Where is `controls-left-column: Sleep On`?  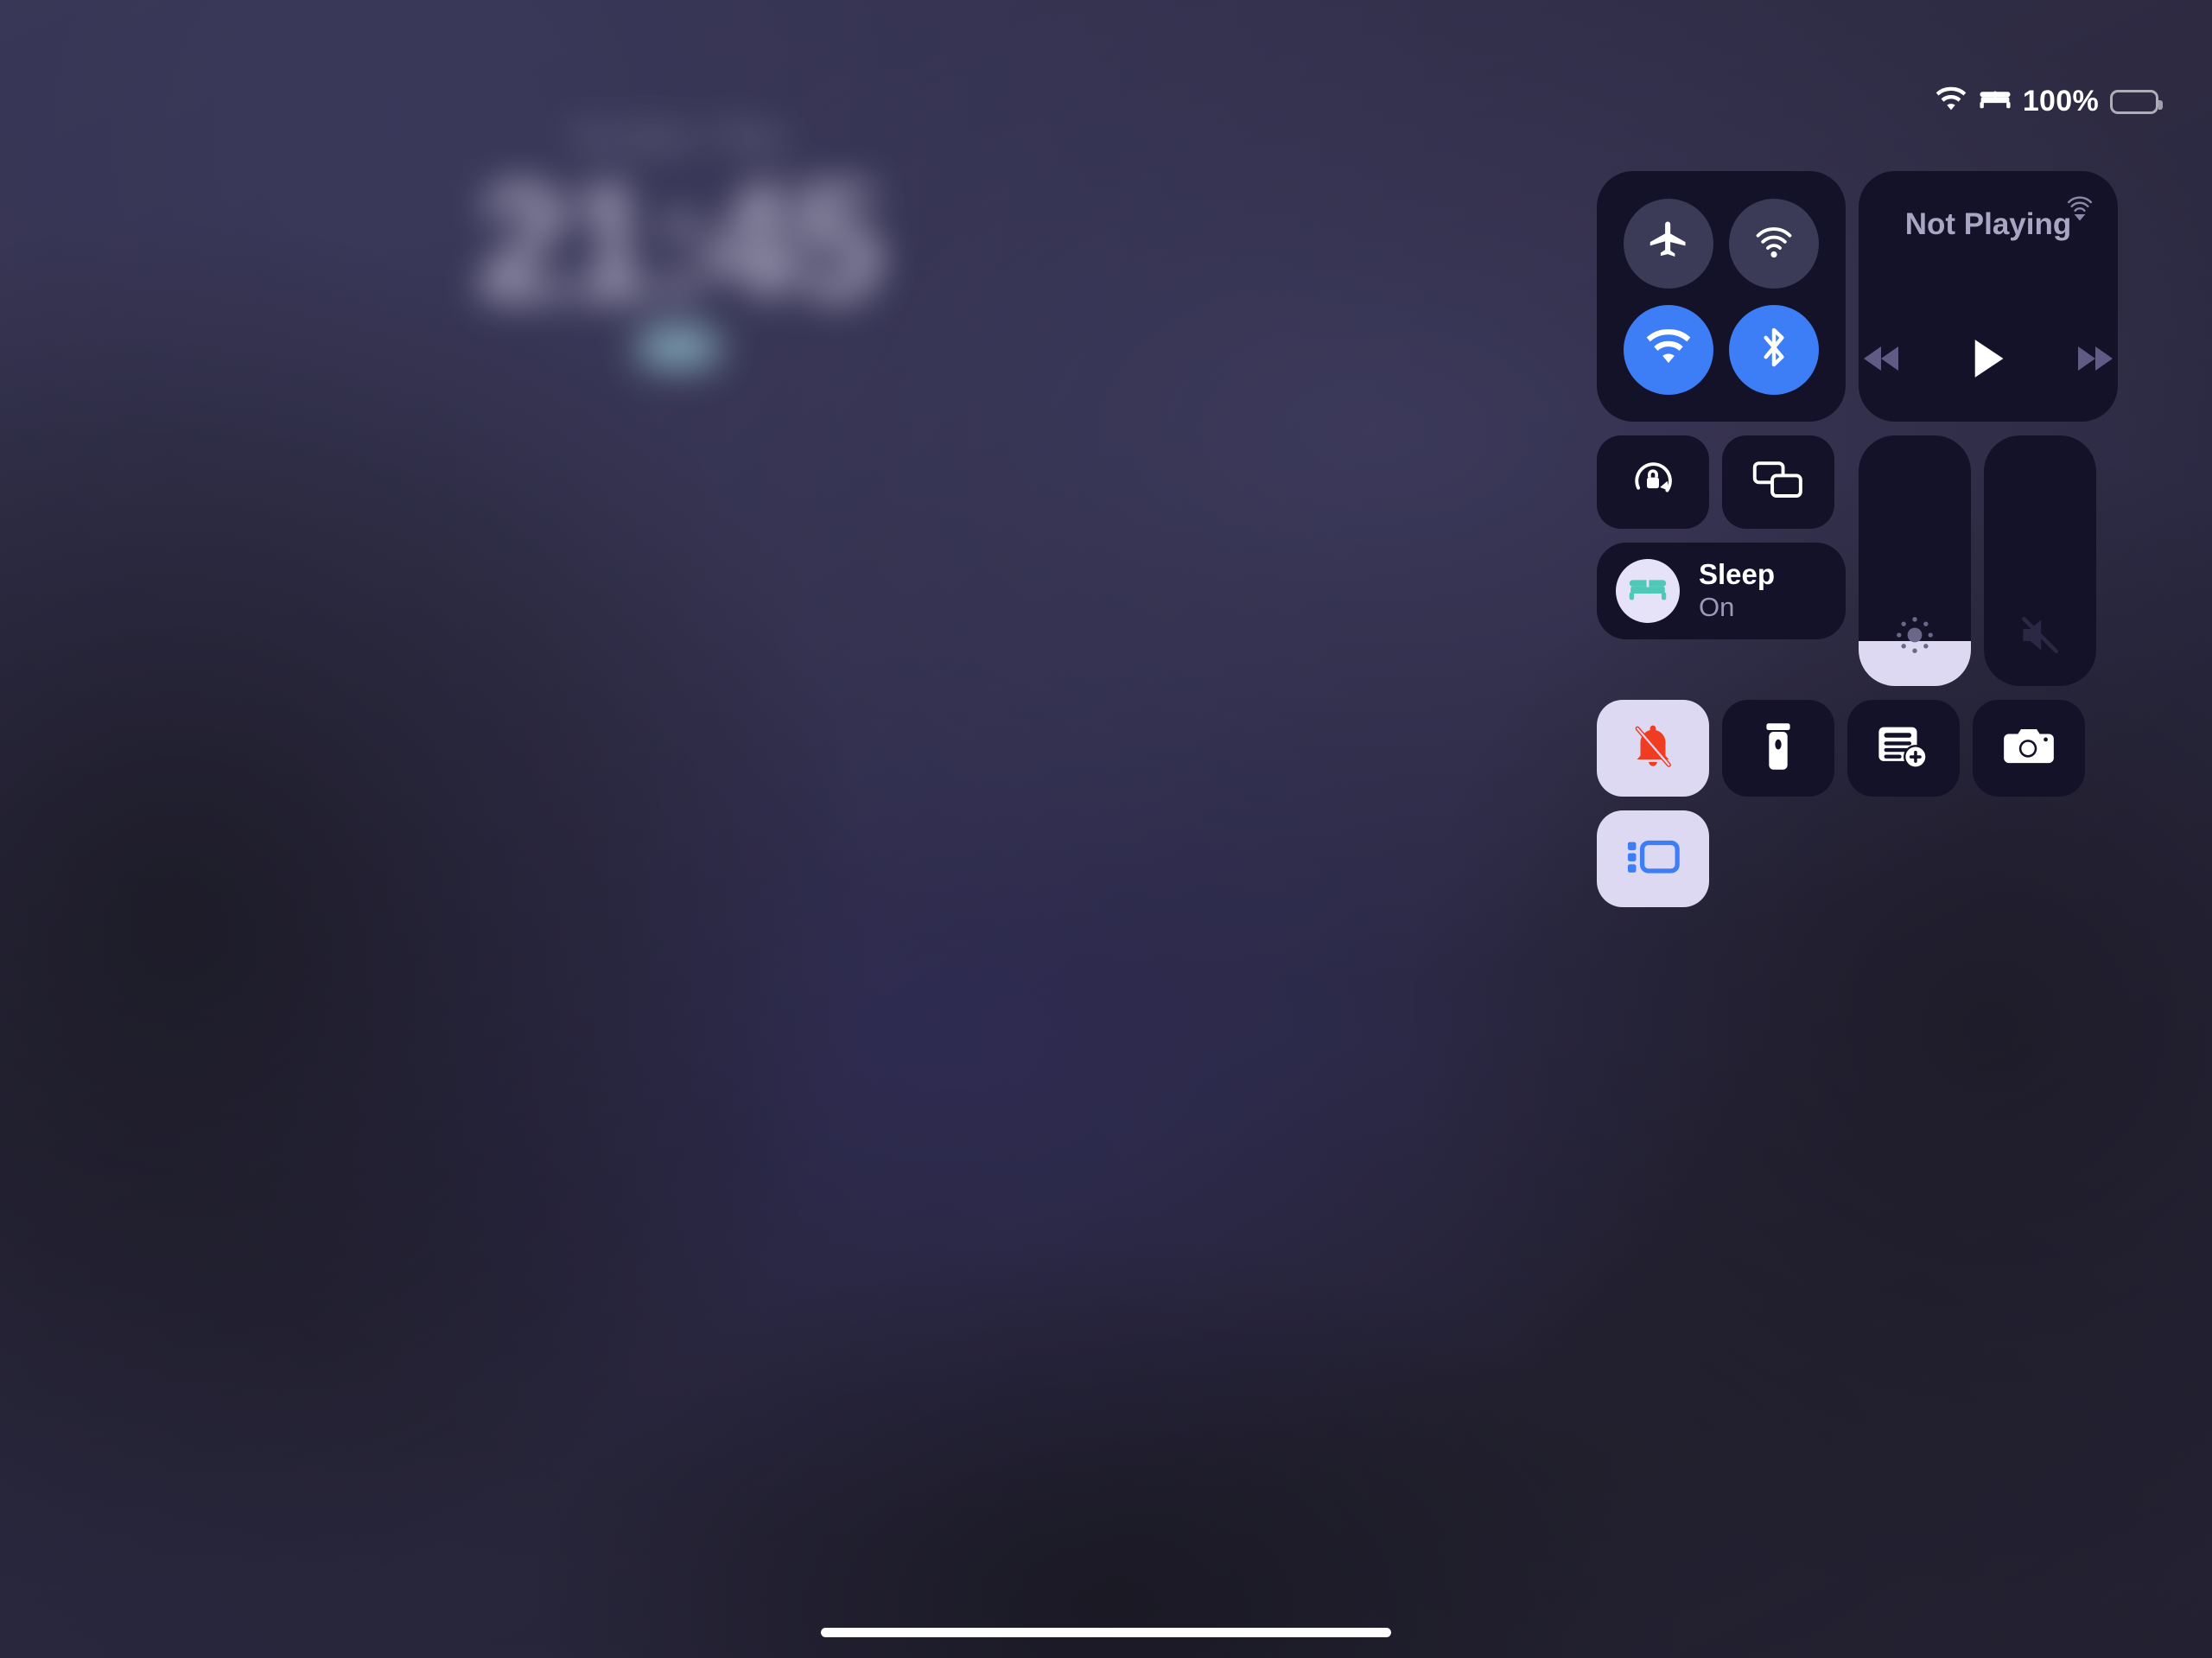 controls-left-column: Sleep On is located at coordinates (1721, 537).